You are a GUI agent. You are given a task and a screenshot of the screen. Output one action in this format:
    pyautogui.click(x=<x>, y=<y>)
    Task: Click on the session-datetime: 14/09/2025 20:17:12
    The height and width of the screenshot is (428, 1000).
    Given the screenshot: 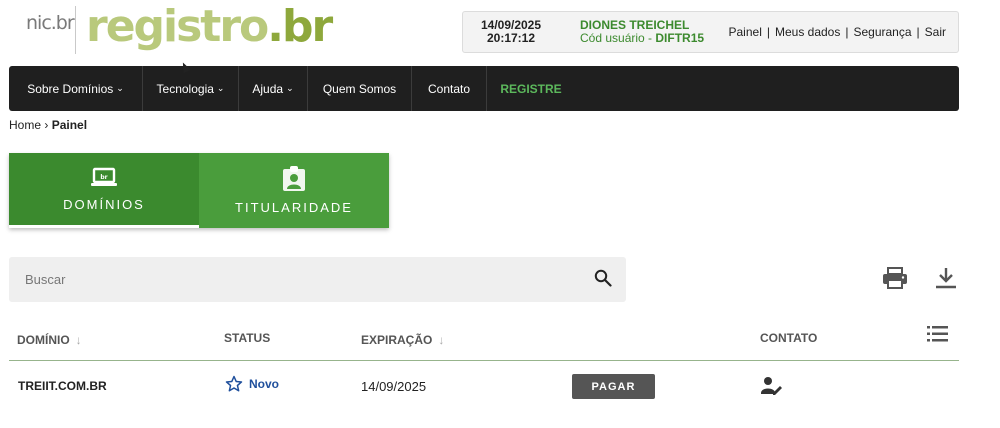 What is the action you would take?
    pyautogui.click(x=511, y=32)
    